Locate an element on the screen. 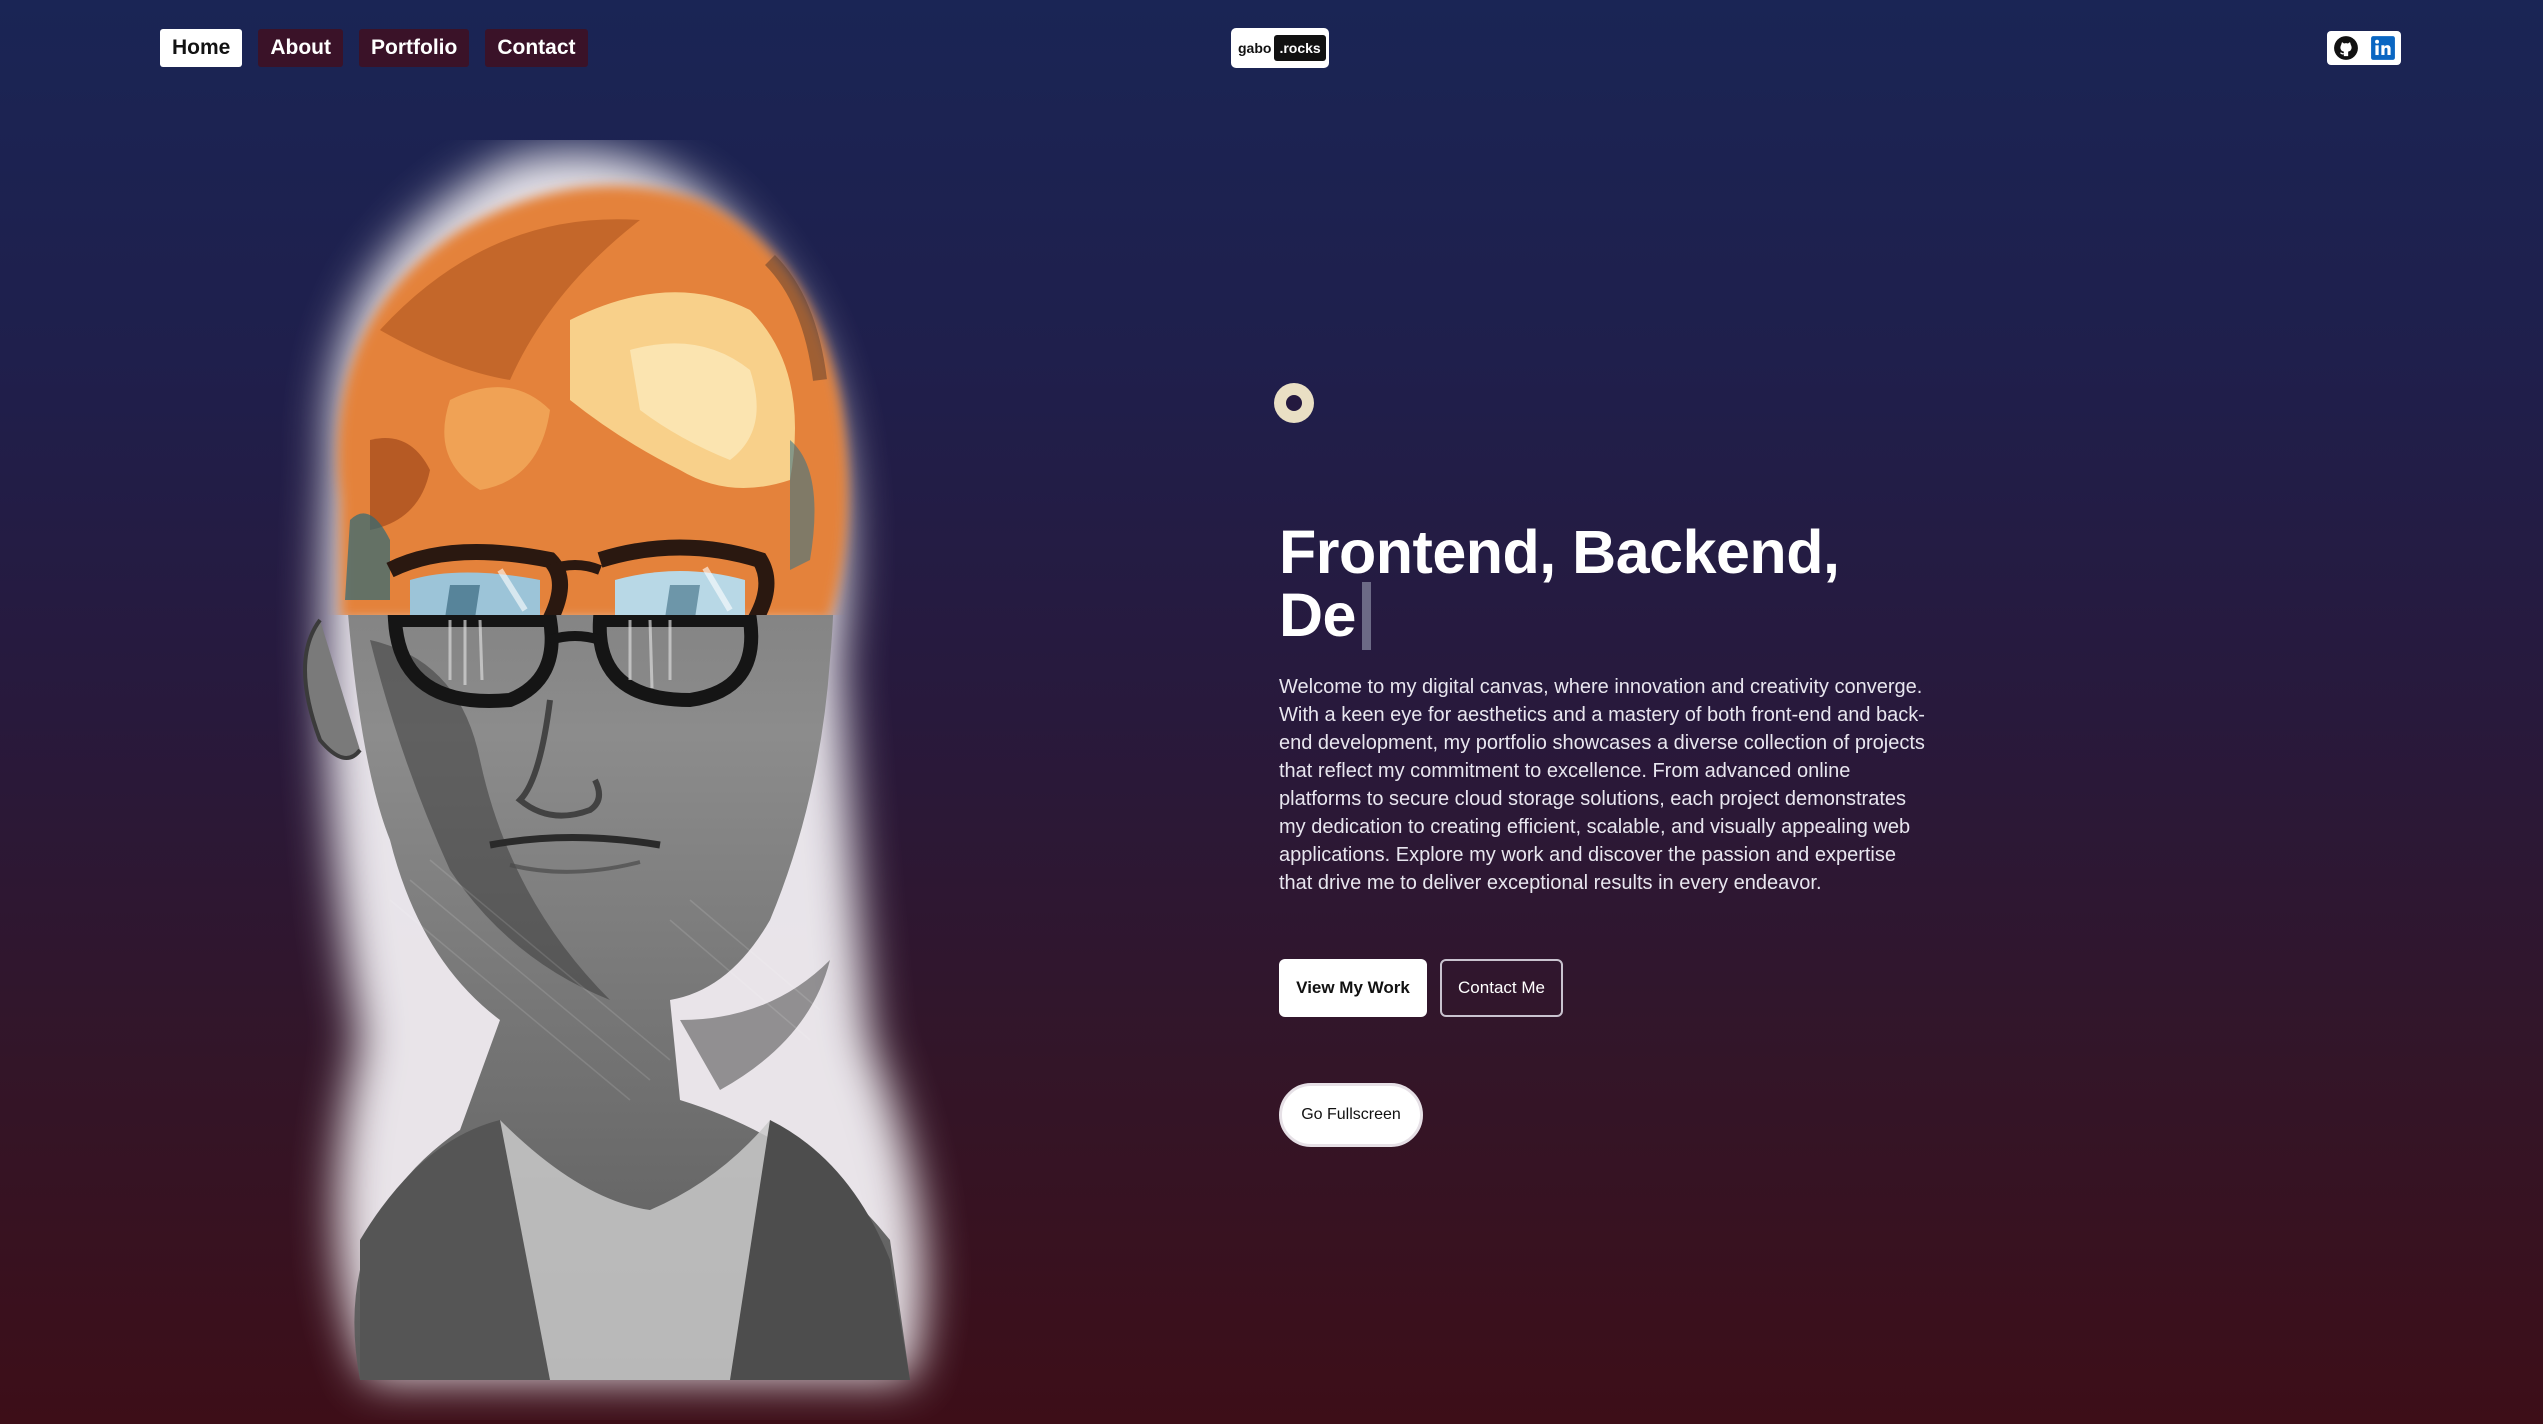 The image size is (2543, 1424). main-nav: Home About Portfolio Contact is located at coordinates (374, 48).